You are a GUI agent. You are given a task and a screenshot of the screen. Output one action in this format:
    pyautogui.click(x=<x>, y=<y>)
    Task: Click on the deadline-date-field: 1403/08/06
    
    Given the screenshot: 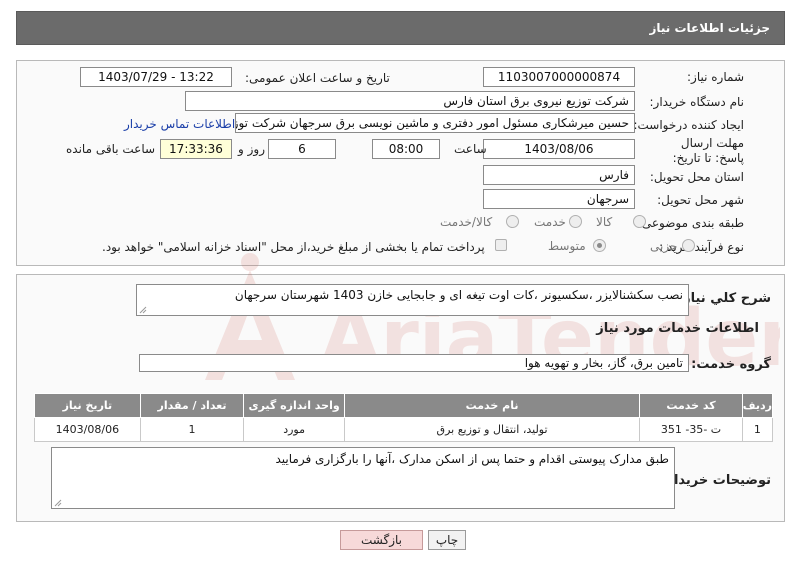 What is the action you would take?
    pyautogui.click(x=559, y=149)
    